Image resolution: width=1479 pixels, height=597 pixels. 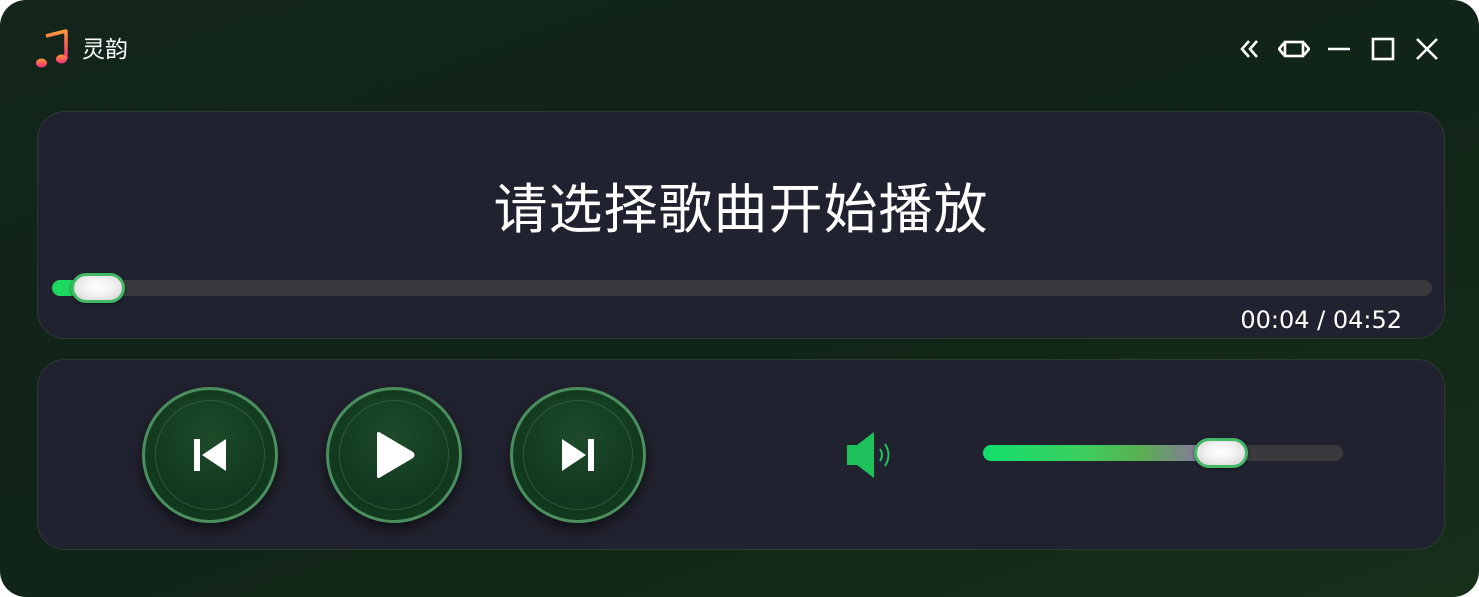 I want to click on speaker-icon, so click(x=871, y=455).